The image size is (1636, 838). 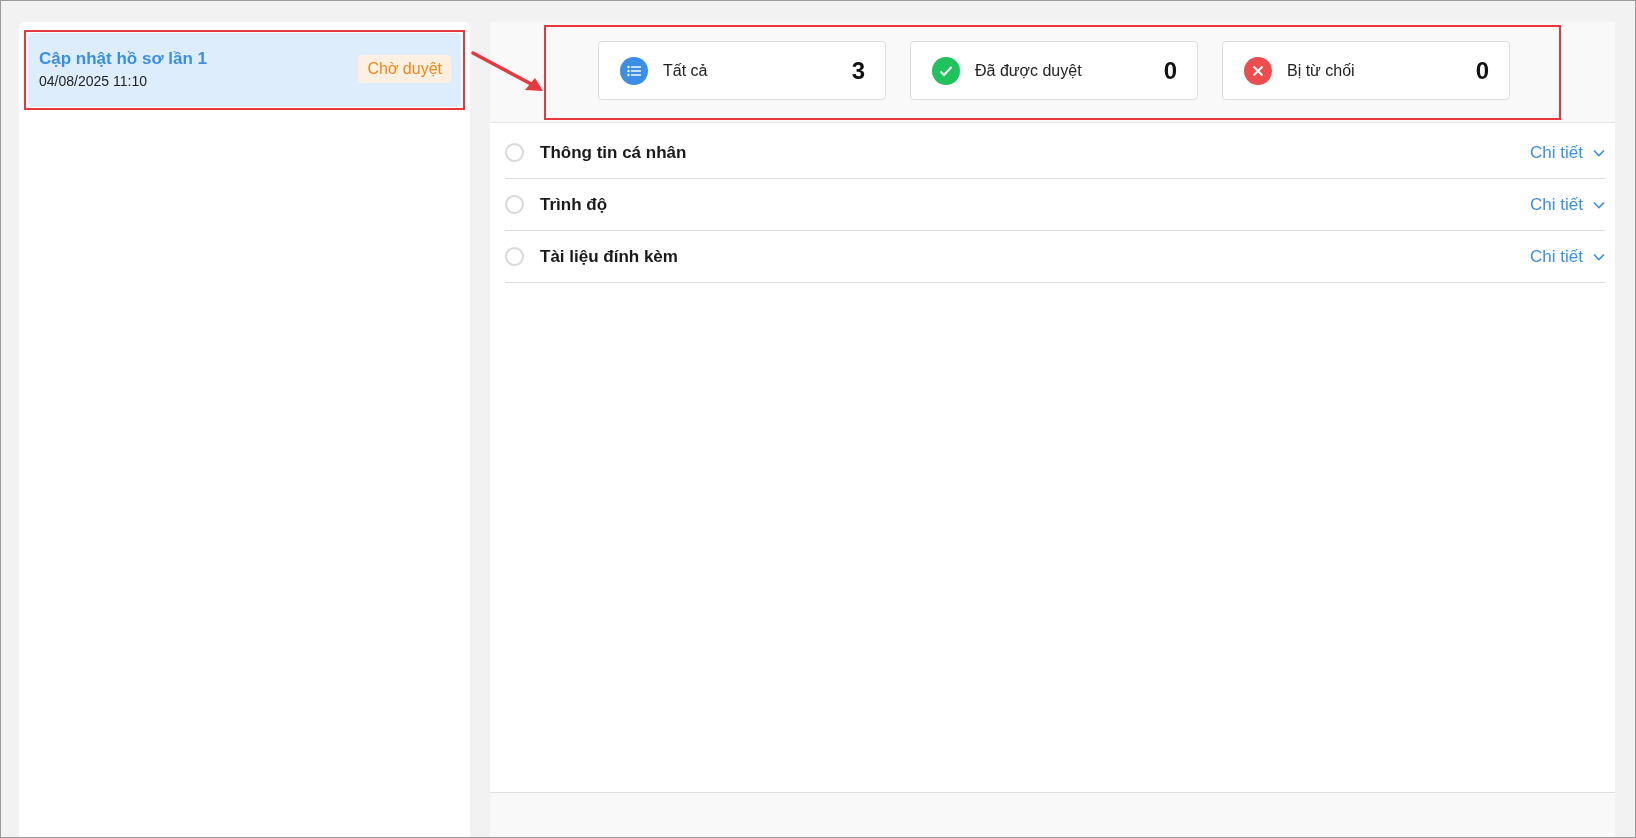 What do you see at coordinates (404, 69) in the screenshot?
I see `status-badge: Chờ duyệt` at bounding box center [404, 69].